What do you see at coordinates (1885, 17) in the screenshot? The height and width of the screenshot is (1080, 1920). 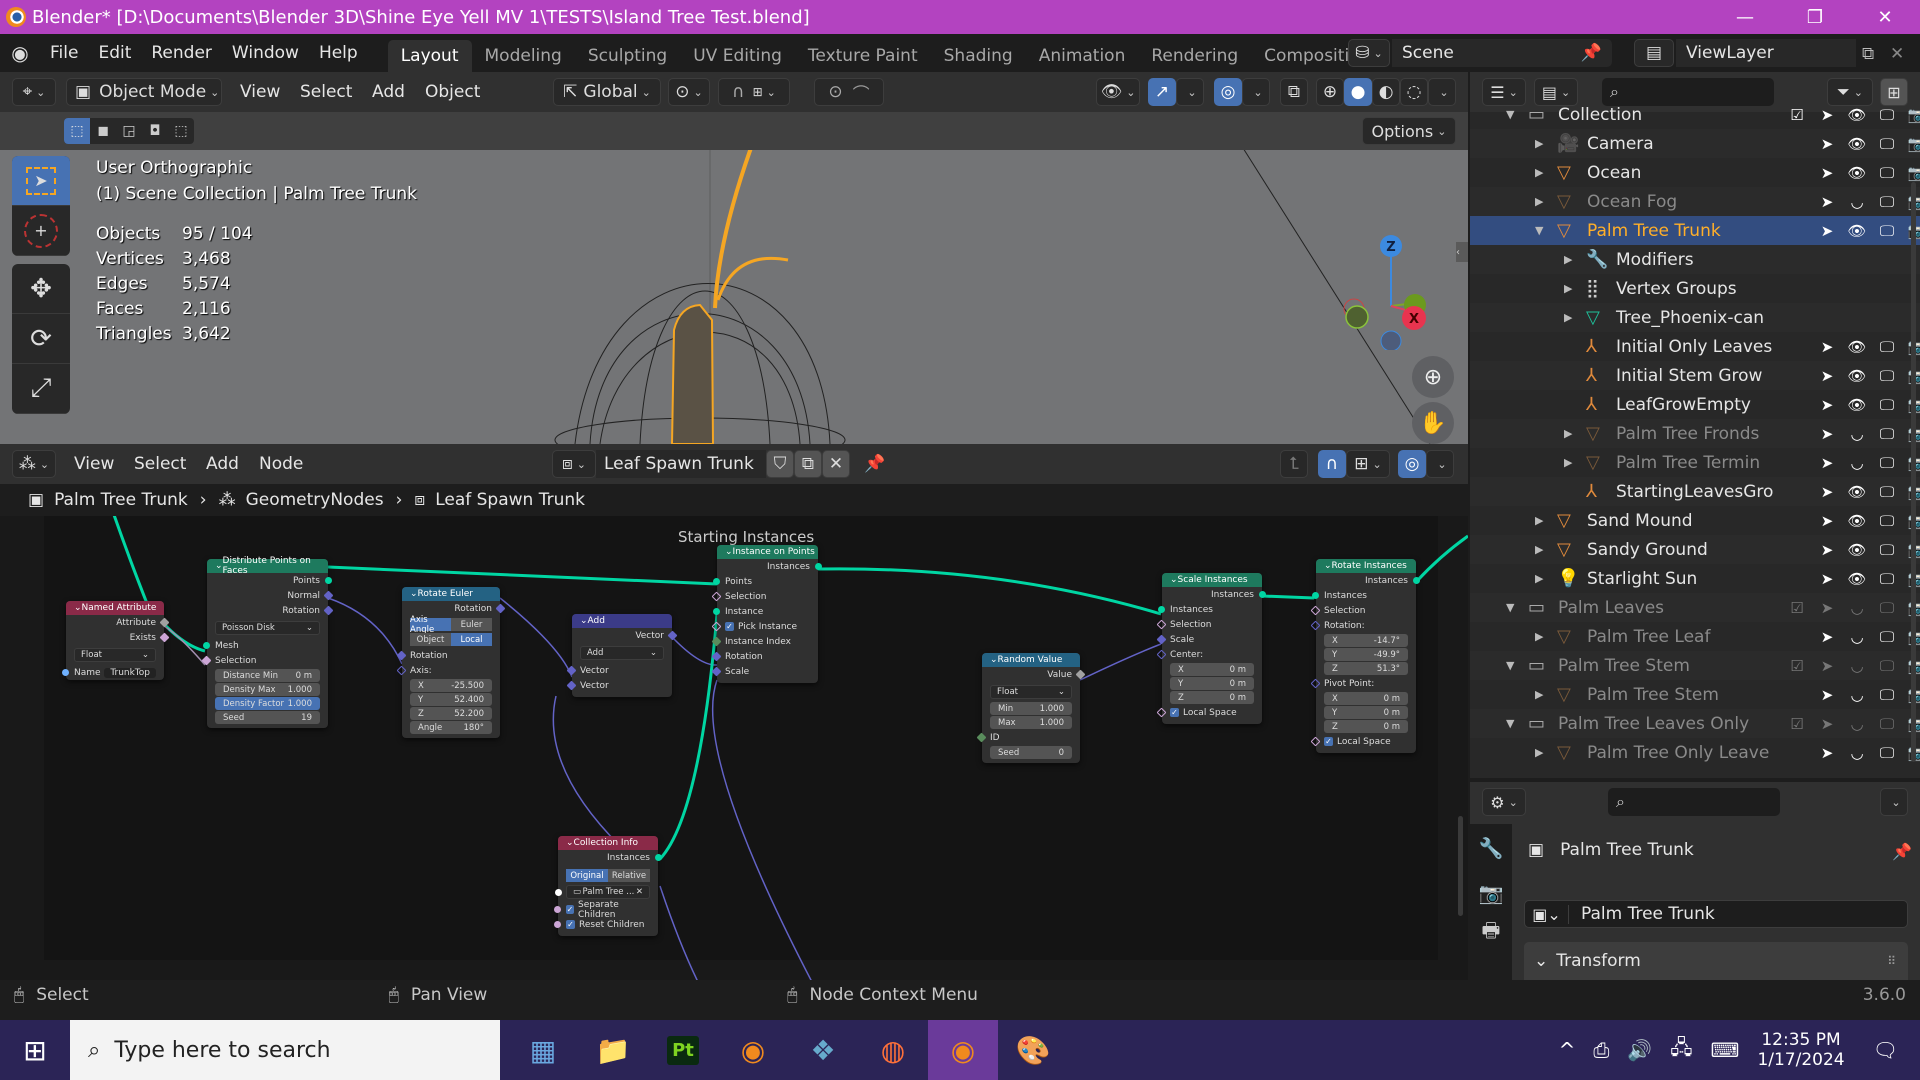 I see `close-button: ✕` at bounding box center [1885, 17].